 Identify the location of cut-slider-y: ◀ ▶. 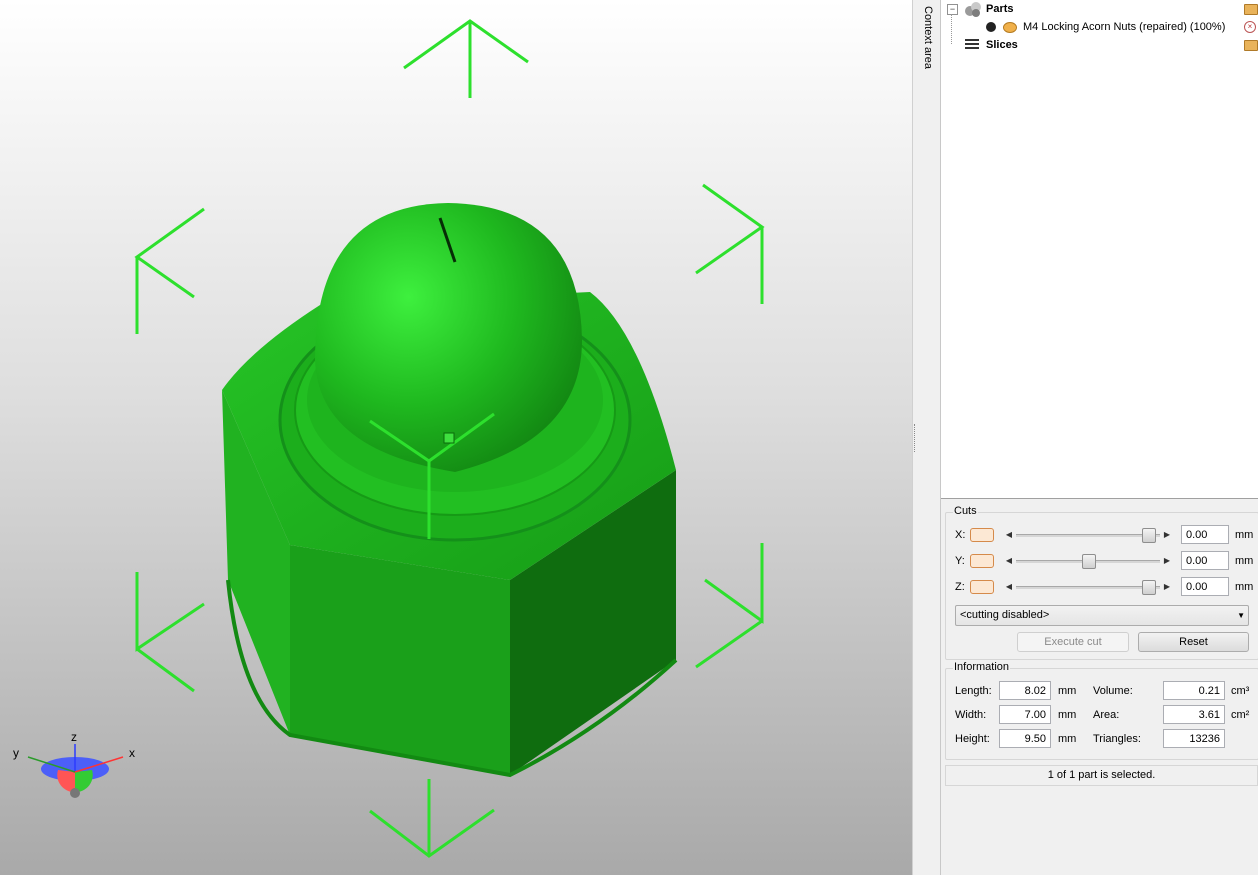
(1088, 561).